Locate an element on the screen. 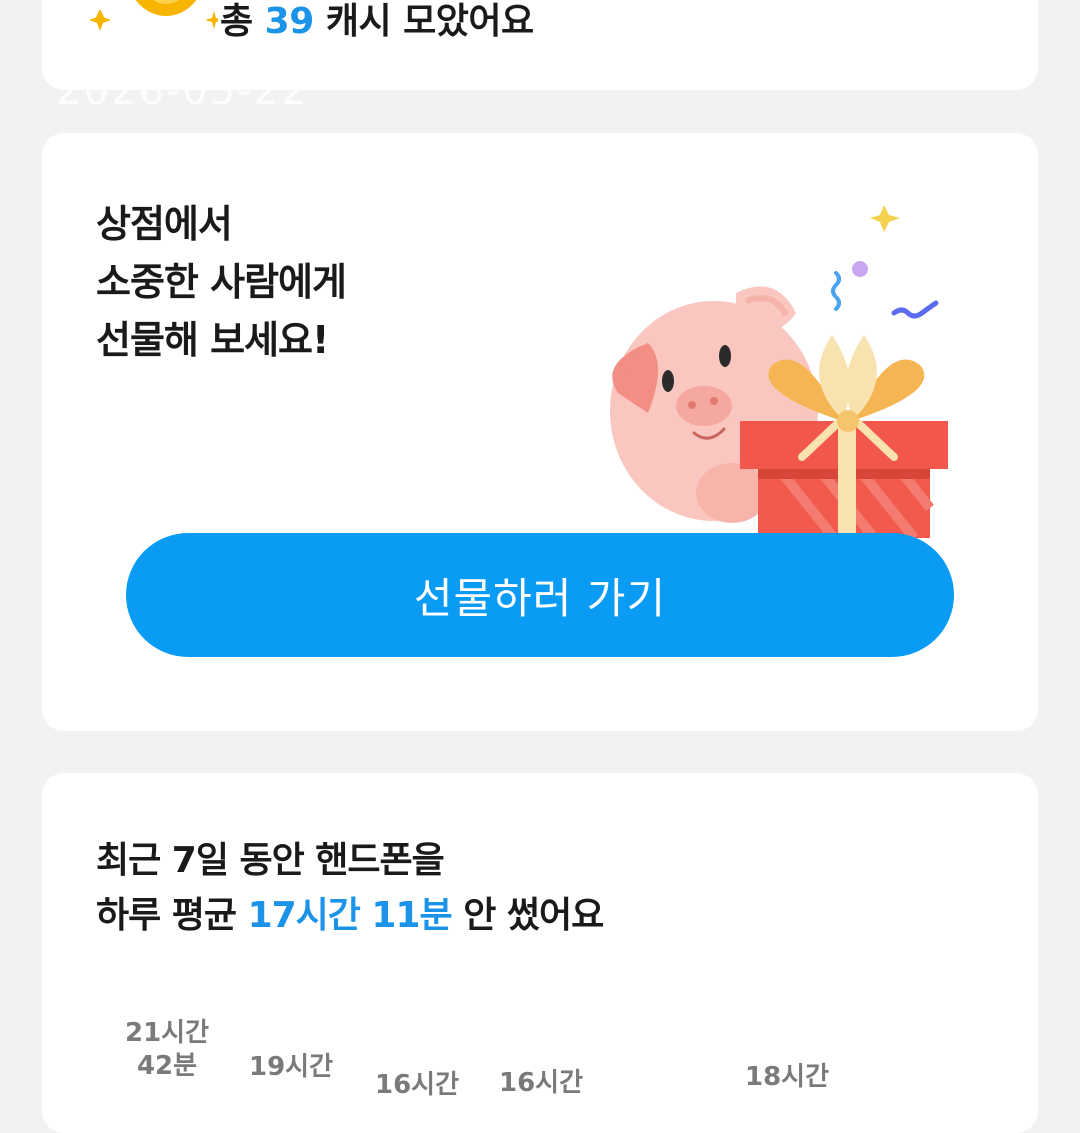 Image resolution: width=1080 pixels, height=1133 pixels. bar-label-hours: 19시간 is located at coordinates (291, 1067).